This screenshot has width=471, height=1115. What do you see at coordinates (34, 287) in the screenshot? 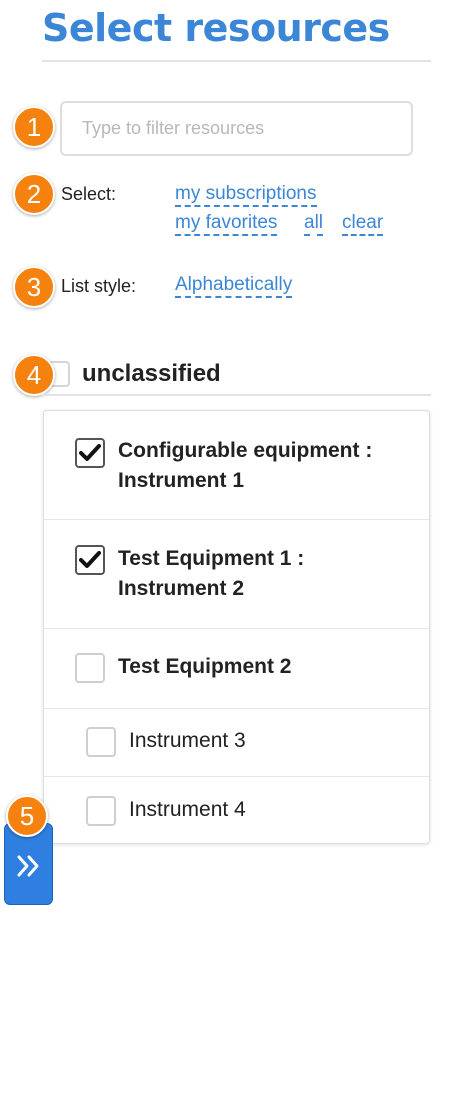
I see `step-badge-3: 3` at bounding box center [34, 287].